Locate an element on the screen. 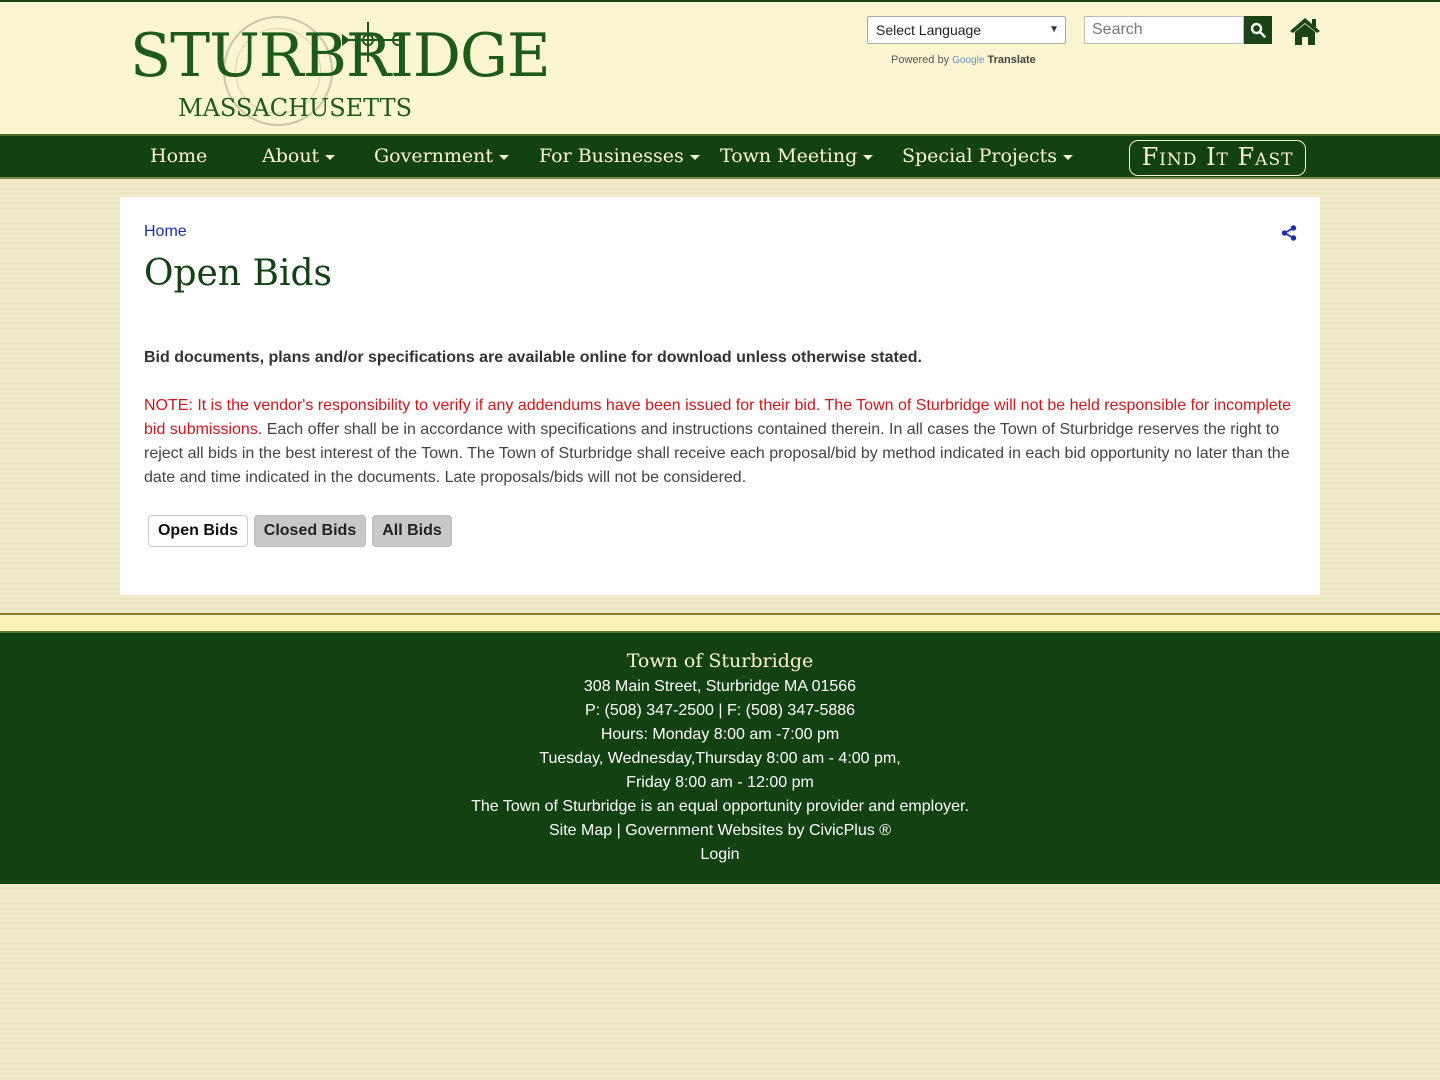  site-logo: STURBRIDGE MASSACHUSETTS is located at coordinates (339, 72).